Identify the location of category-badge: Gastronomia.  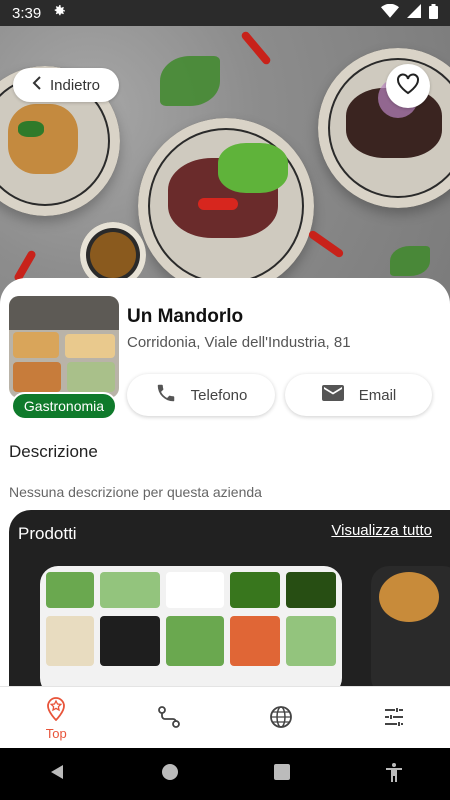
(64, 406).